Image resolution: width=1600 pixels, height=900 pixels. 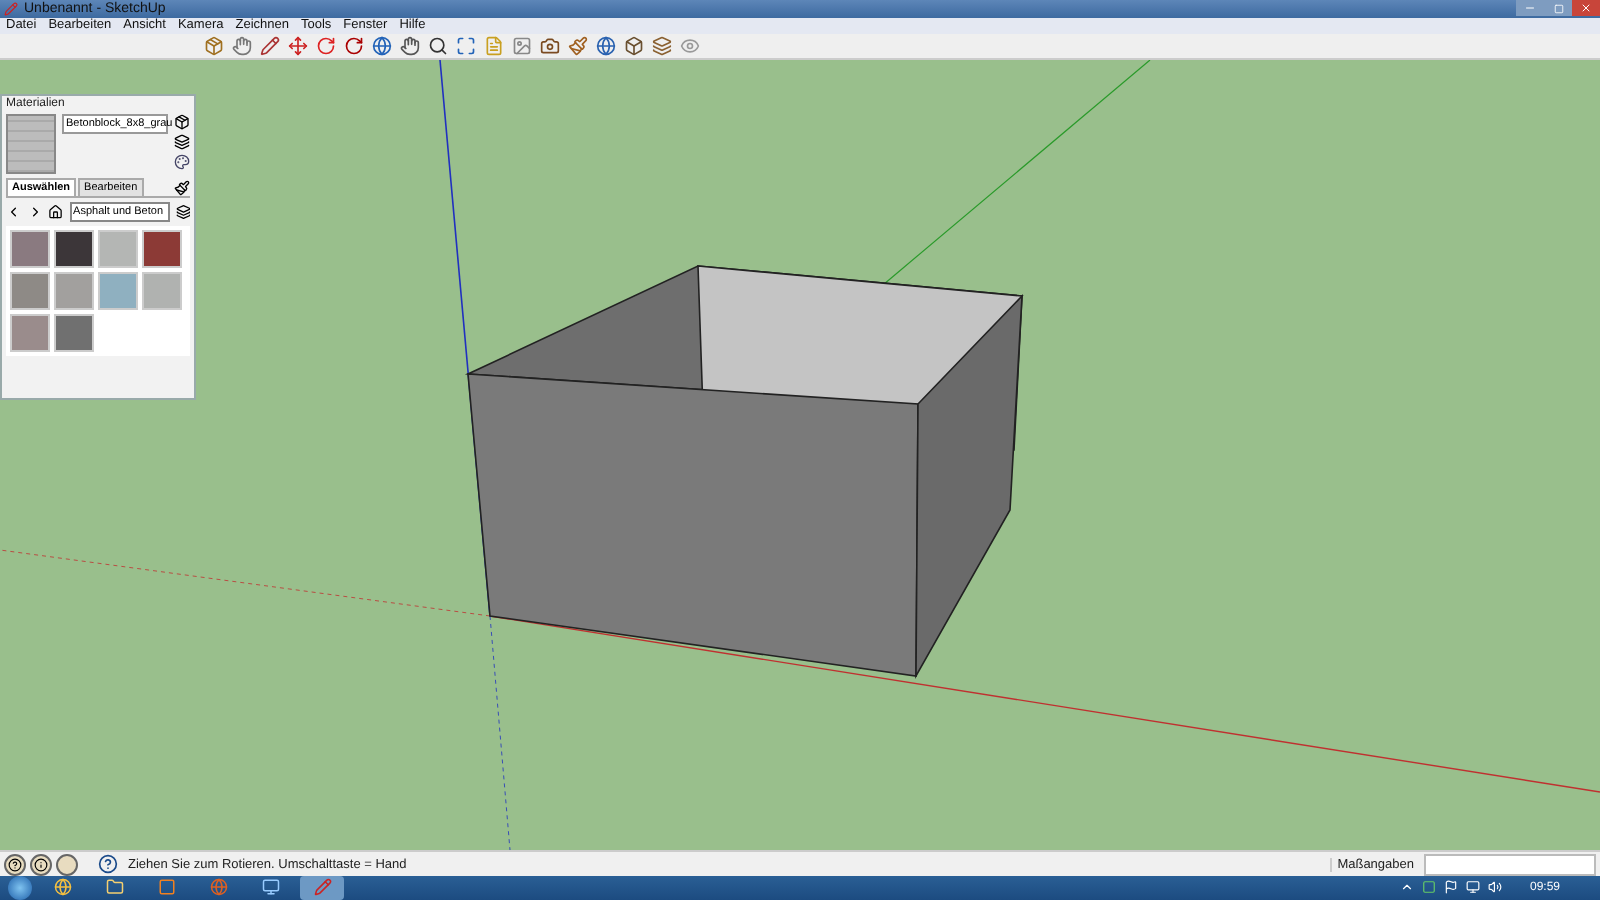 What do you see at coordinates (550, 46) in the screenshot?
I see `camera-icon` at bounding box center [550, 46].